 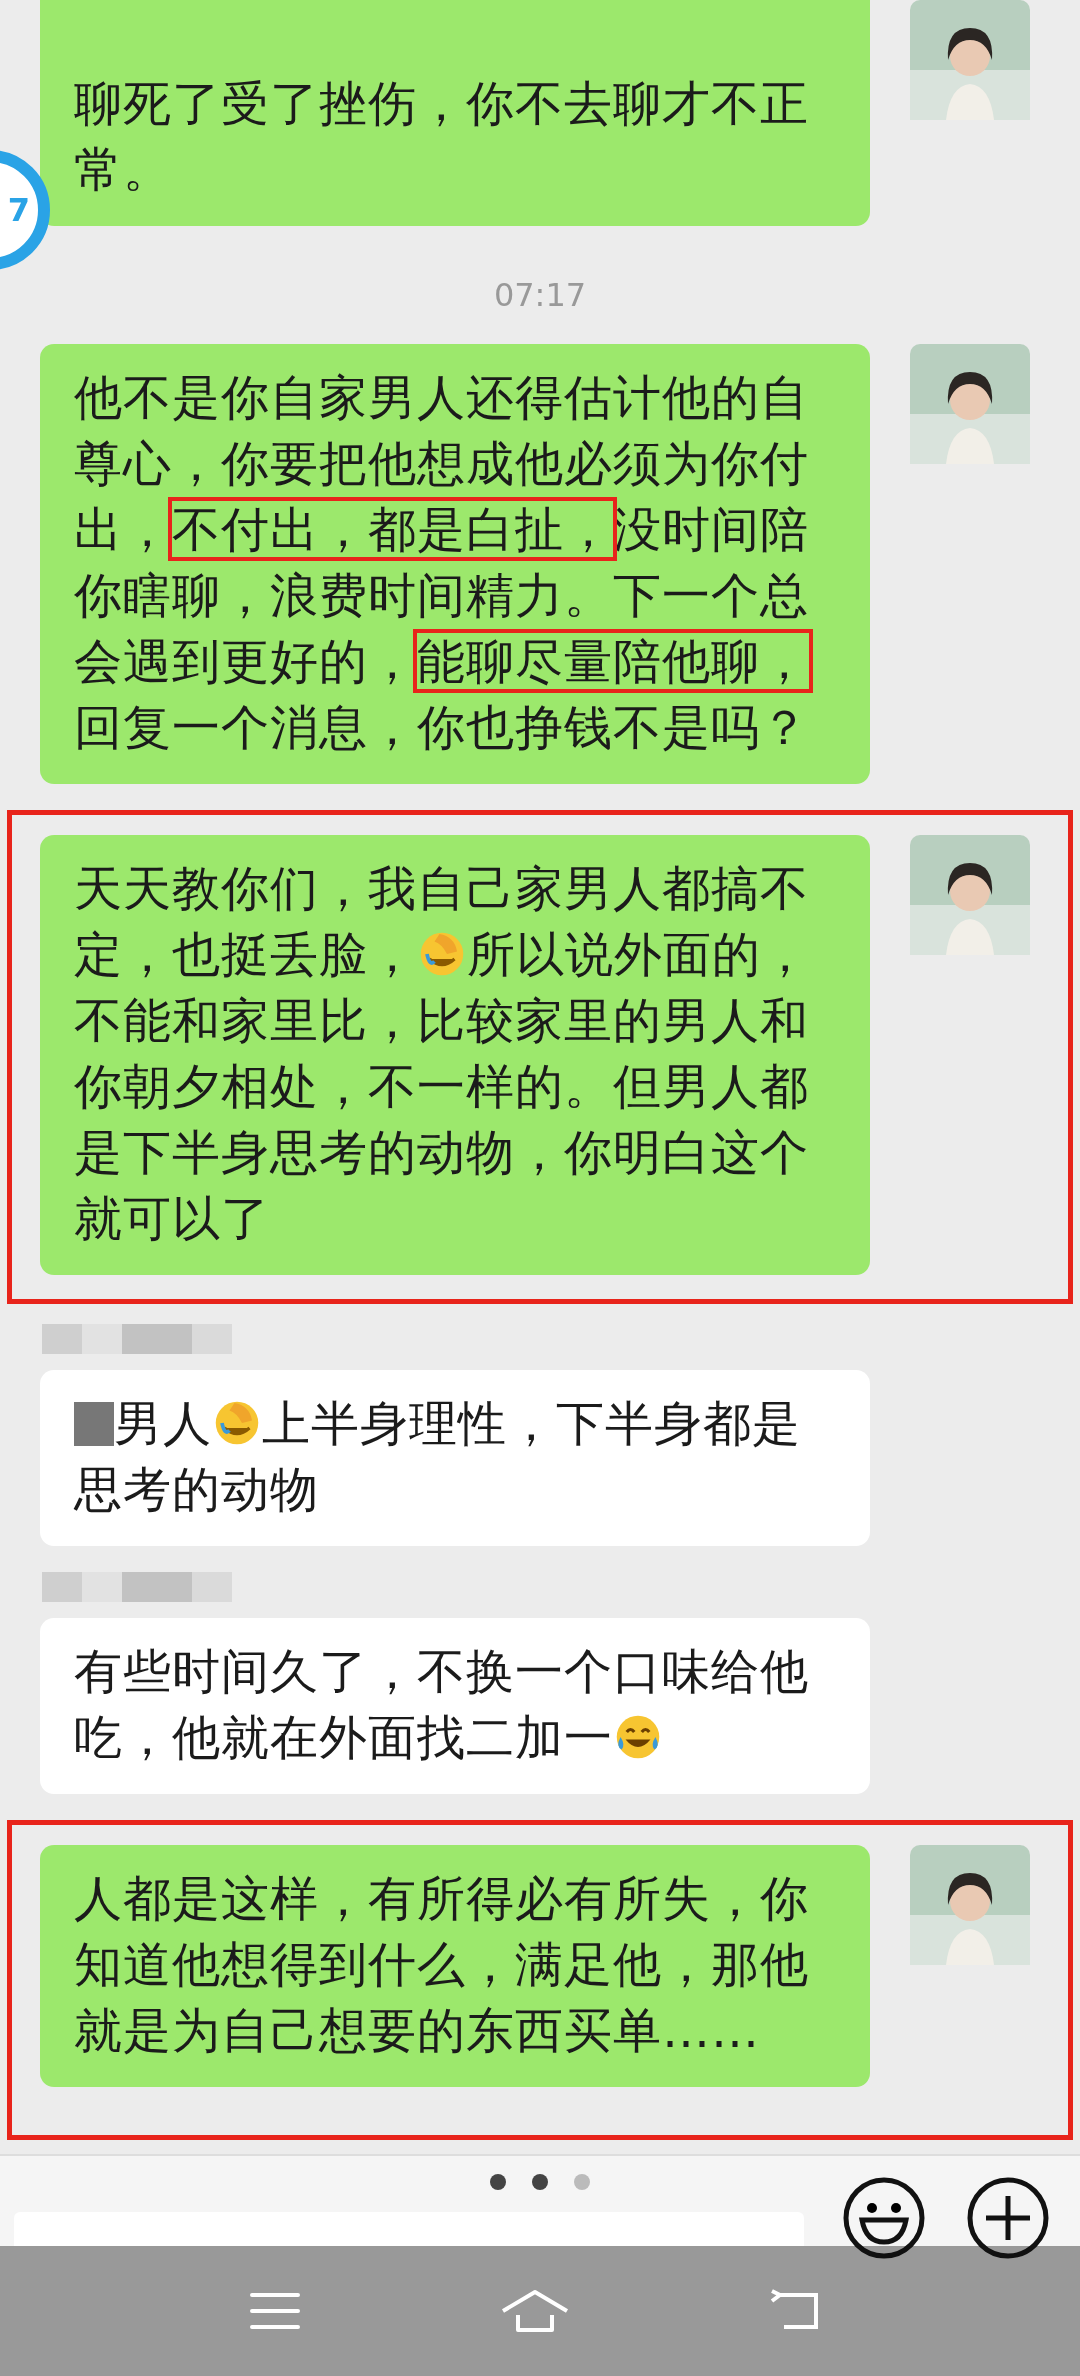 What do you see at coordinates (455, 1055) in the screenshot?
I see `message-bubble: 天天教你们，我自己家男人都搞不定，也挺丢脸， 所以说外面的，不能和家里比，比较家里的男人和你朝夕相处，不一样的。但男人都是下半身思考的动物，你明白这个就可以了` at bounding box center [455, 1055].